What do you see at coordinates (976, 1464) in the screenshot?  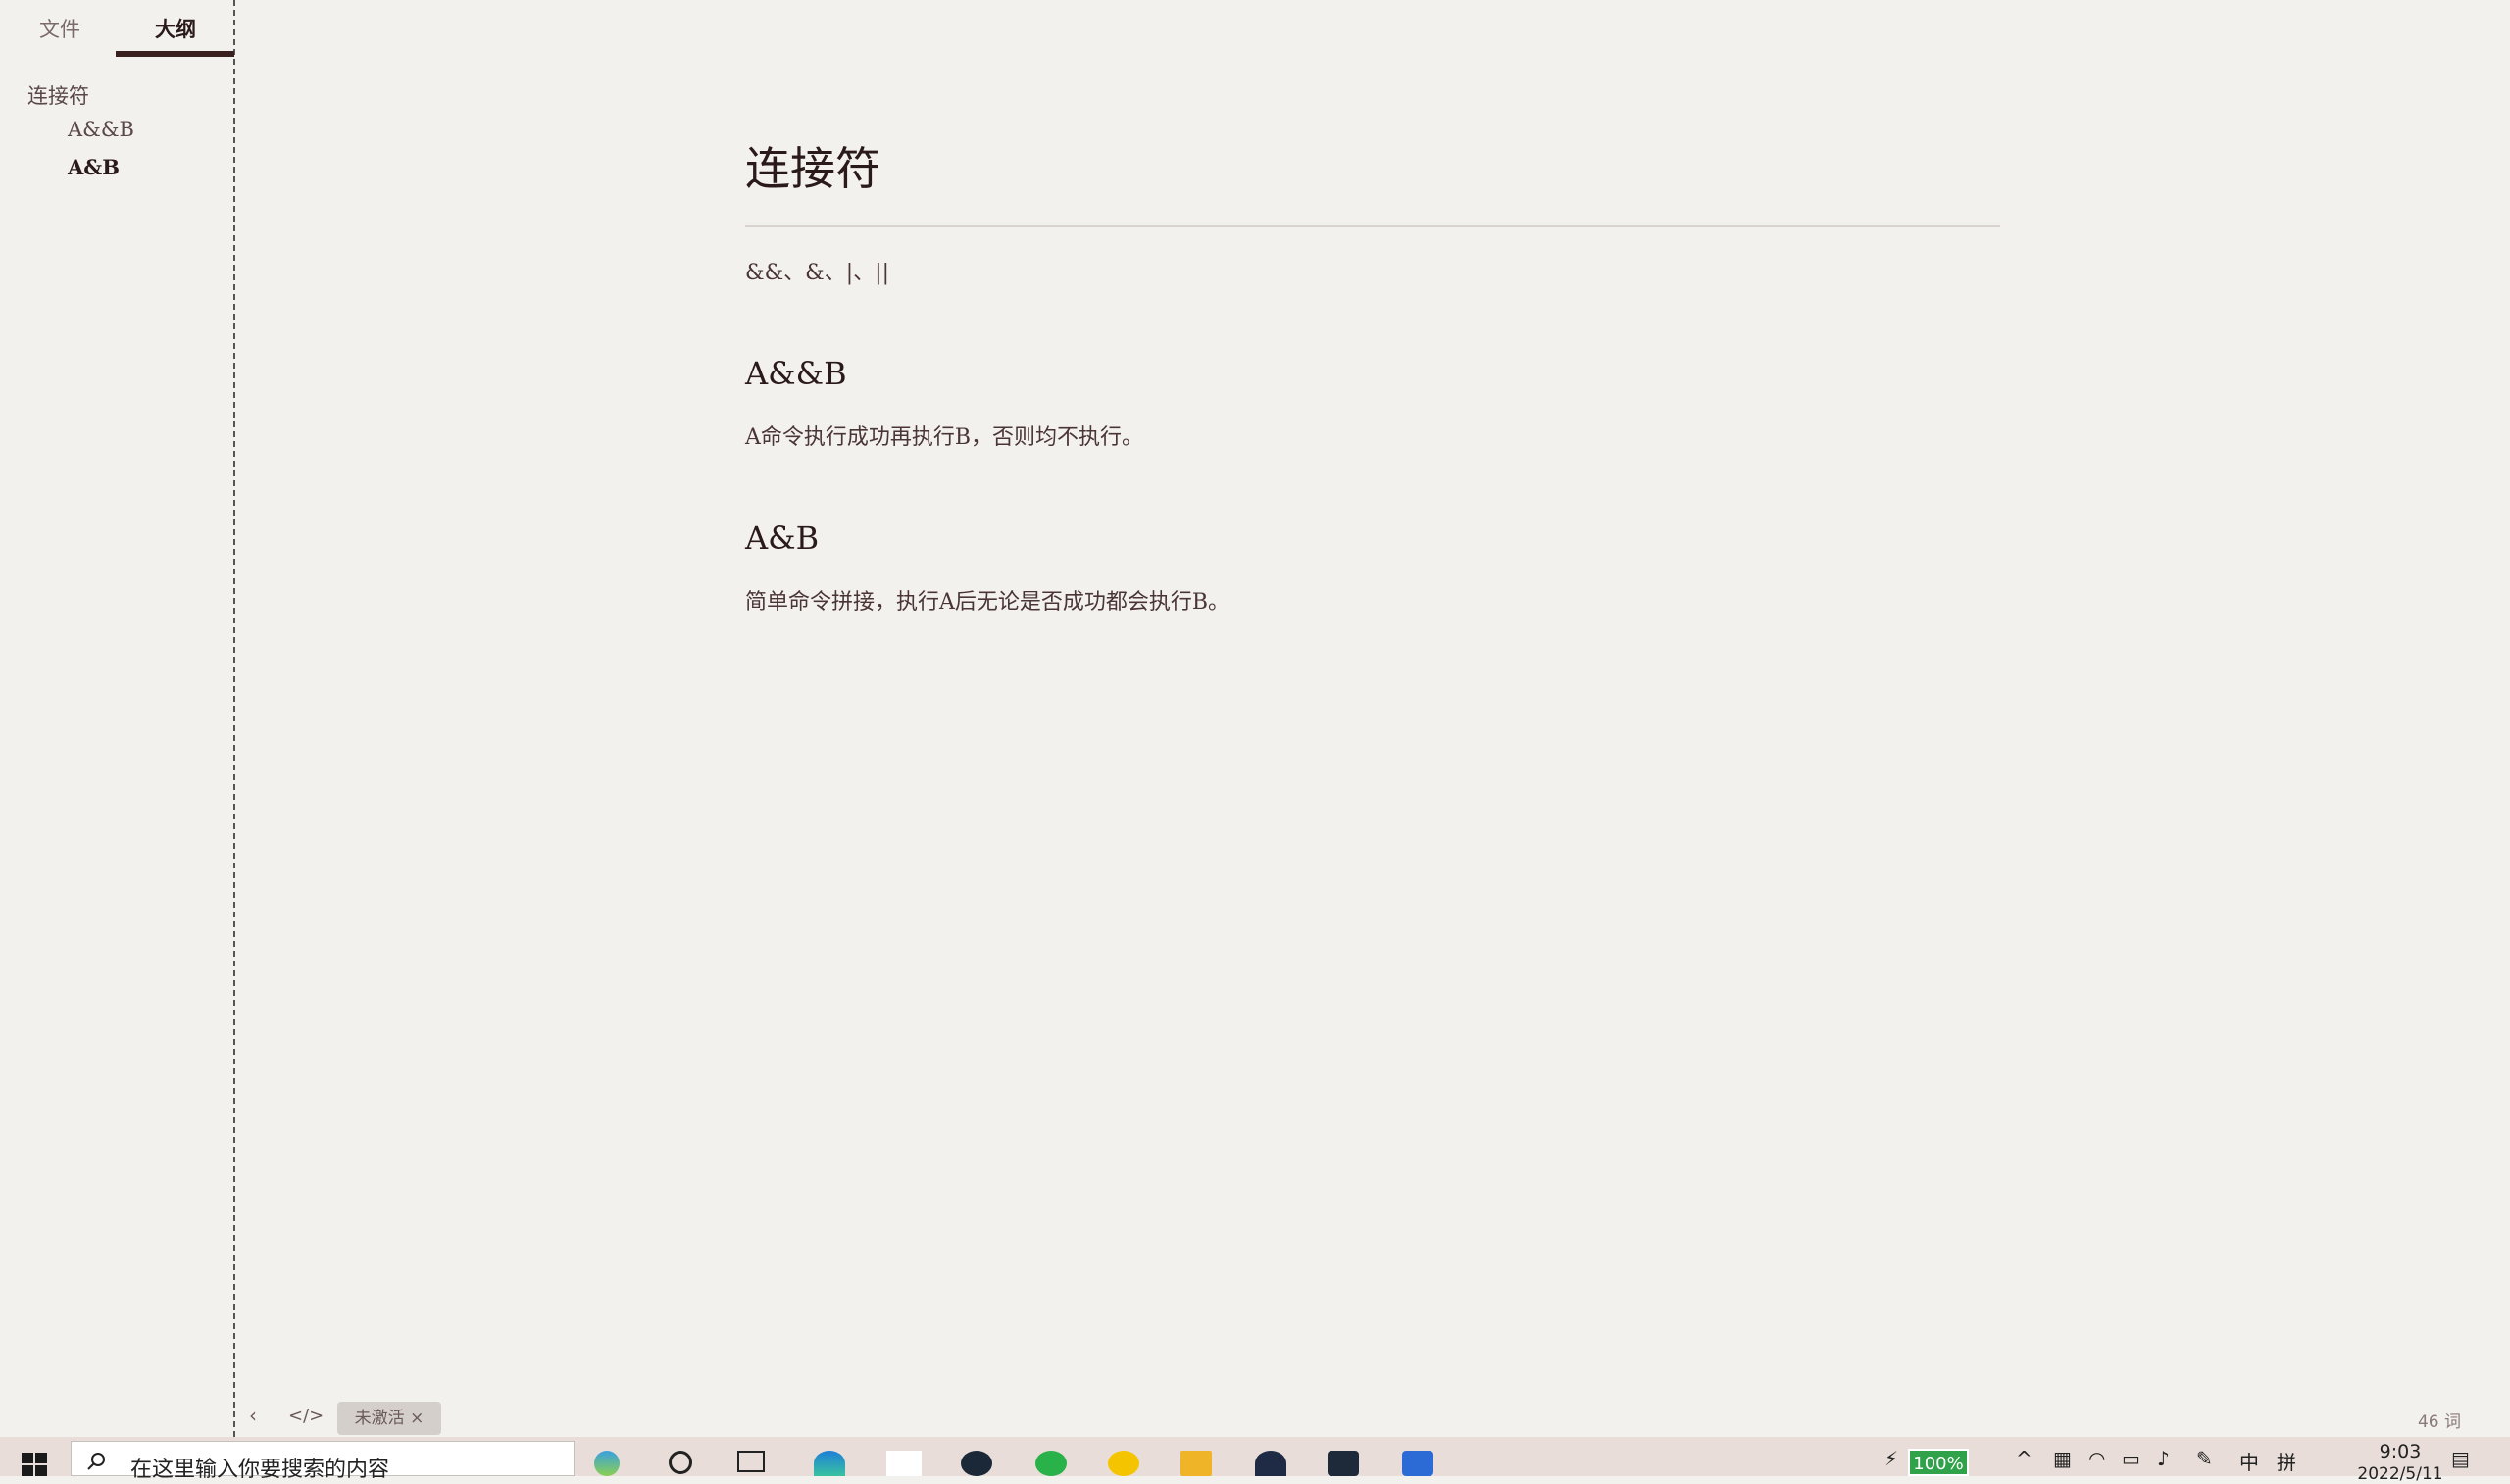 I see `steam-icon` at bounding box center [976, 1464].